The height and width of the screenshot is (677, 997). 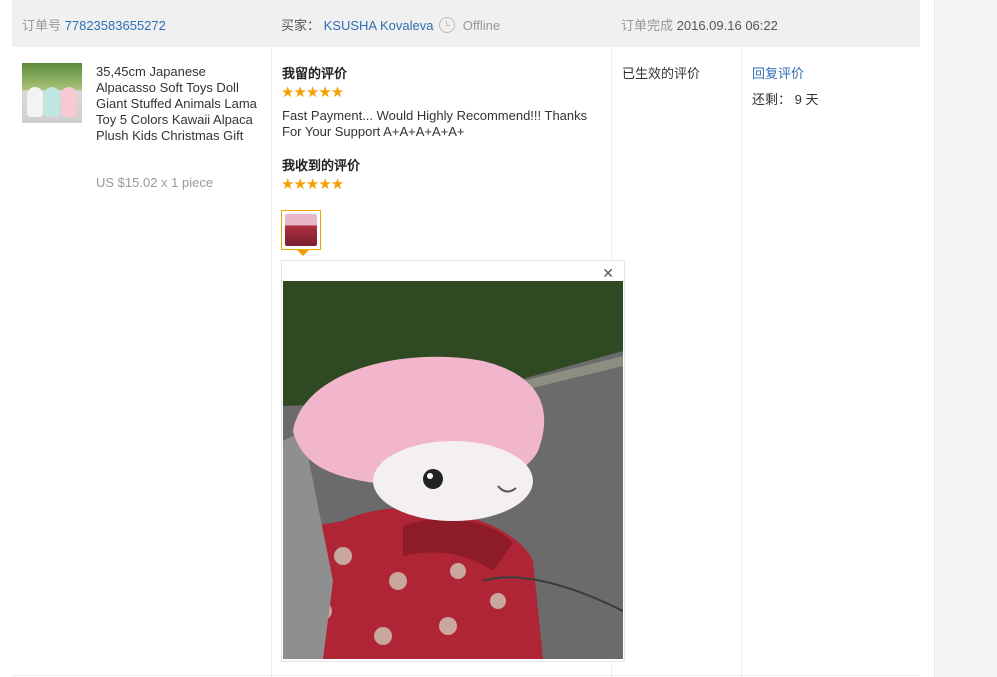 I want to click on effective-review-status: 已生效的评价, so click(x=661, y=73).